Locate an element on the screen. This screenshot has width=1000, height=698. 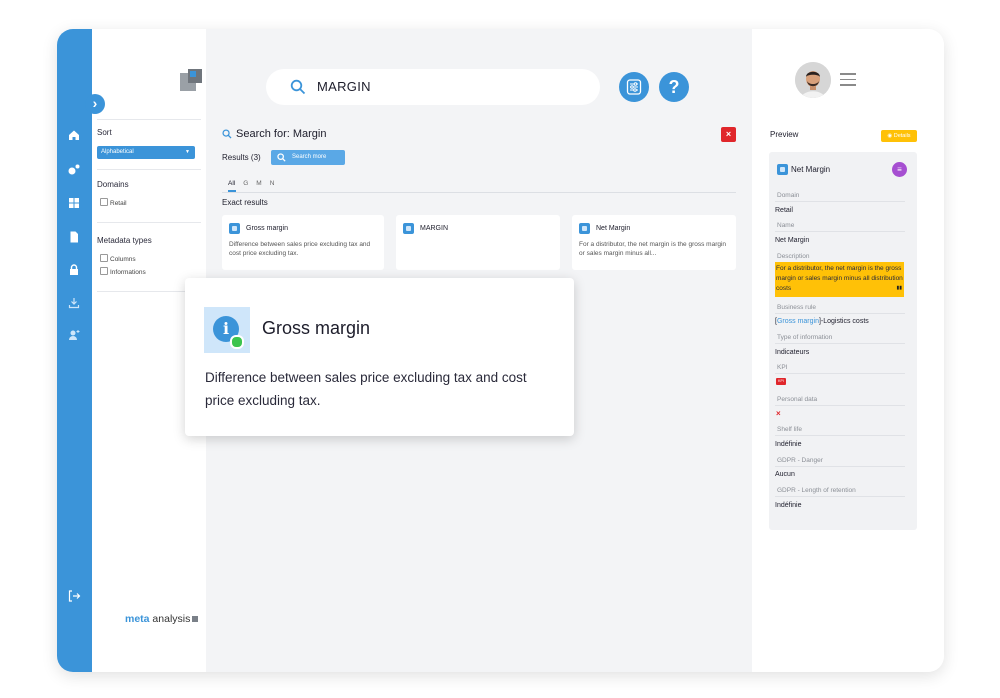
close-results-button: × is located at coordinates (728, 134).